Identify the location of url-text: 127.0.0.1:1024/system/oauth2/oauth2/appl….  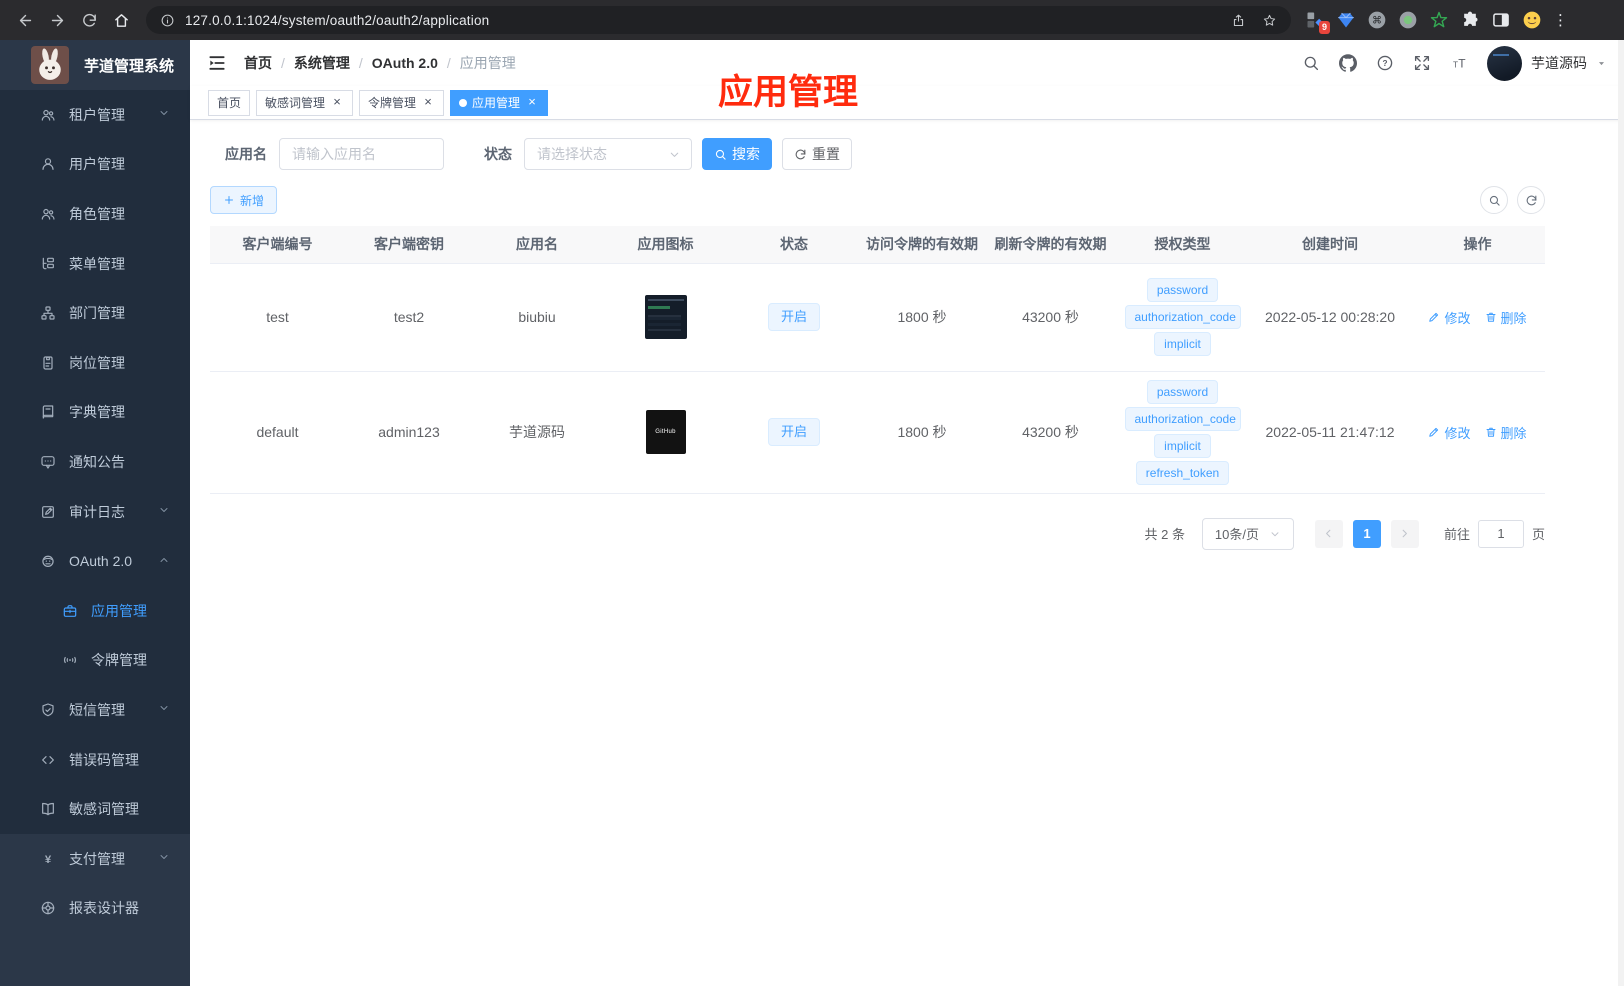
(337, 20).